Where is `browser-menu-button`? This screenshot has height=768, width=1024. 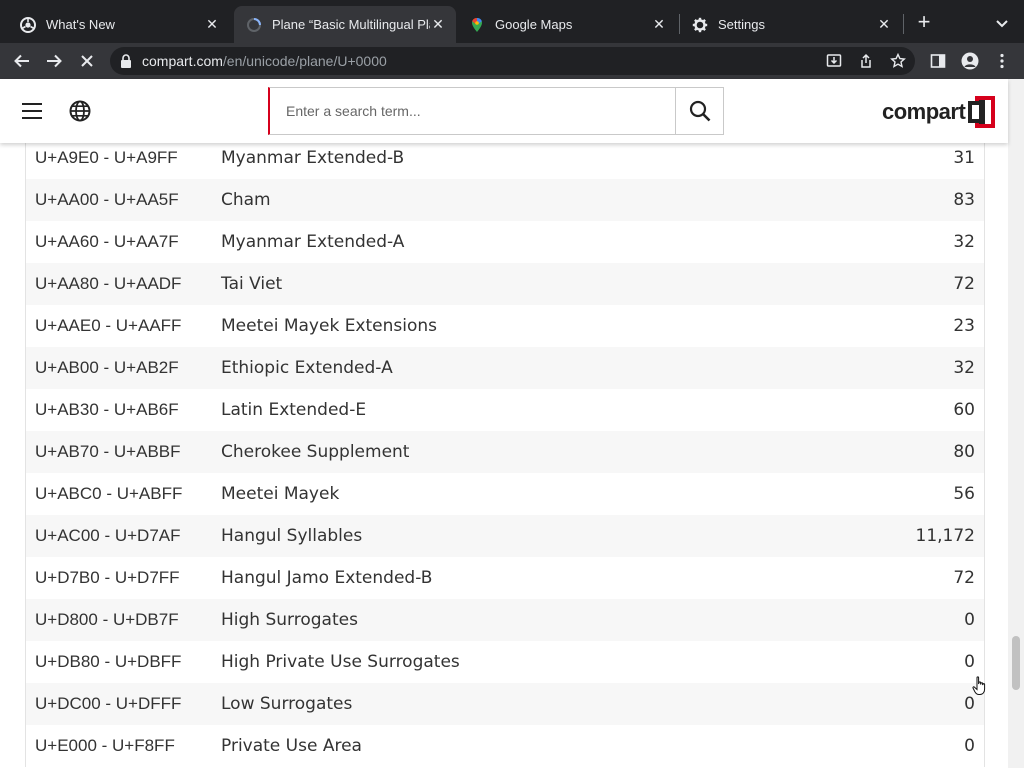 browser-menu-button is located at coordinates (1002, 61).